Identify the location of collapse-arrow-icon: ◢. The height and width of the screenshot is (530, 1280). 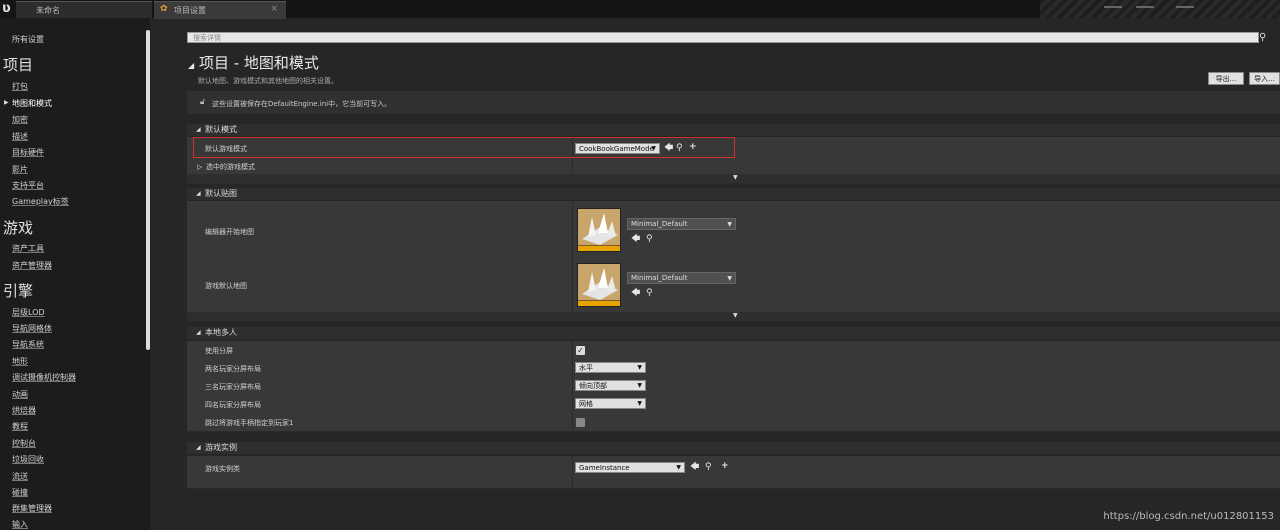
(191, 65).